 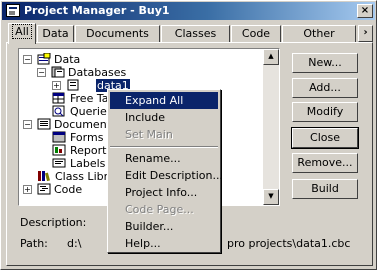 I want to click on label-icon, so click(x=59, y=163).